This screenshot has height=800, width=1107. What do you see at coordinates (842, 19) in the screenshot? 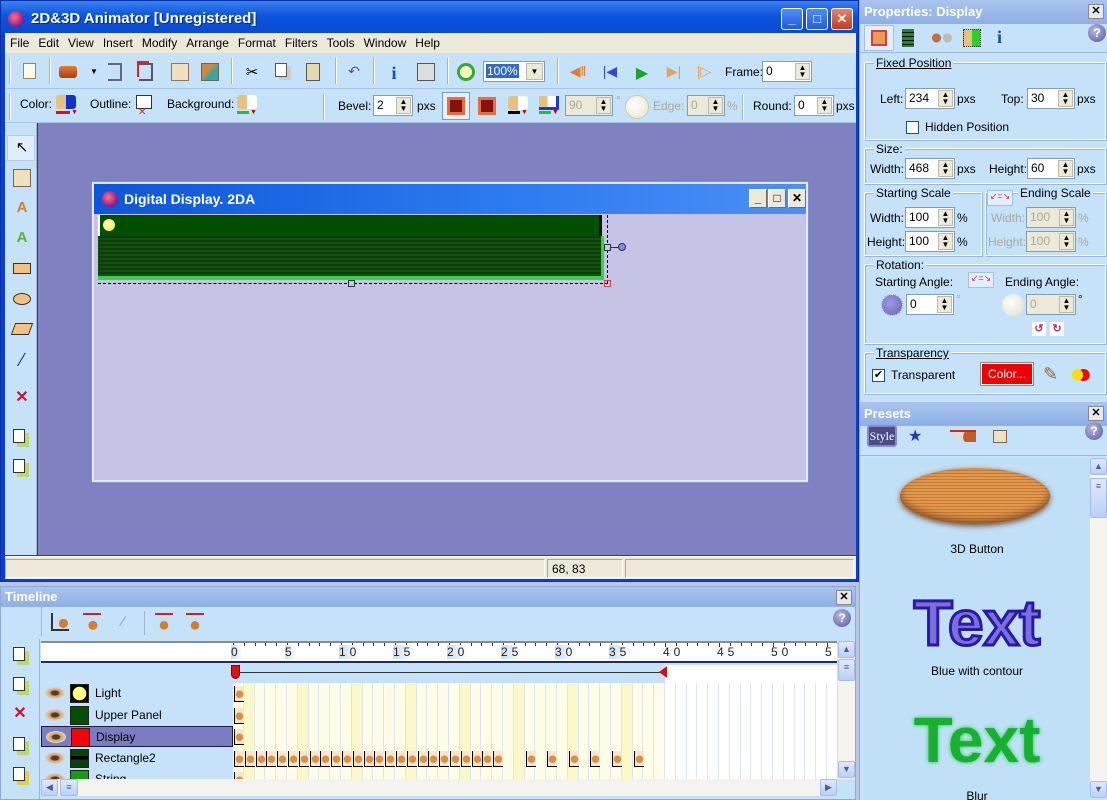
I see `close-button: ✕` at bounding box center [842, 19].